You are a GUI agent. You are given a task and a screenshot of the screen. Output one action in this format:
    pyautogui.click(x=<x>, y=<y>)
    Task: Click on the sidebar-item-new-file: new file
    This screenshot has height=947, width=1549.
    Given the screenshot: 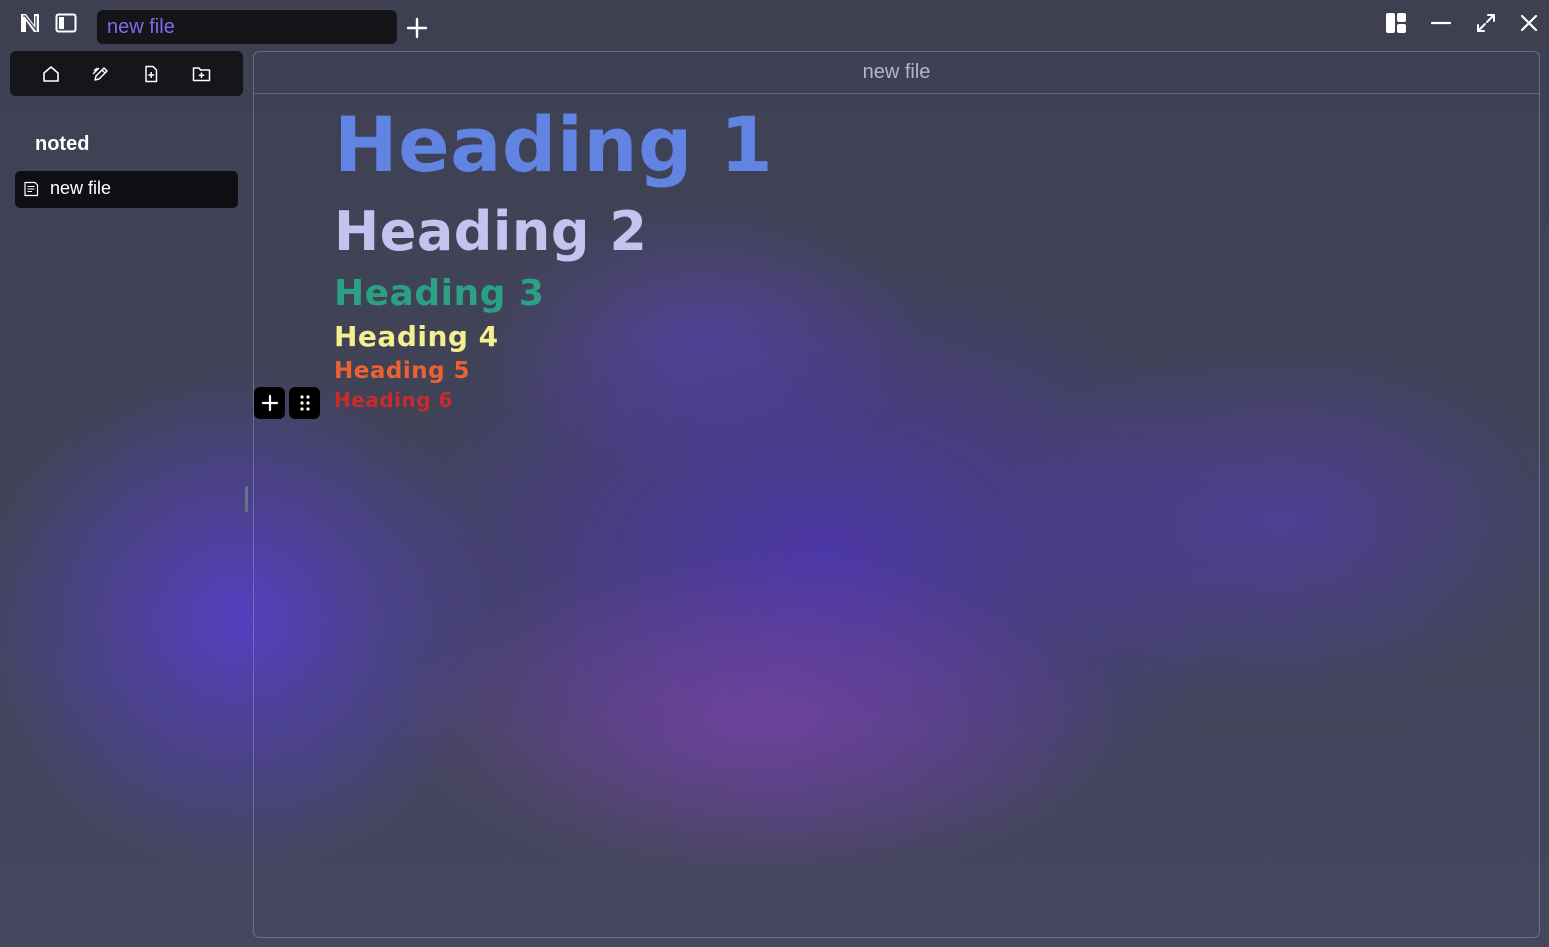 What is the action you would take?
    pyautogui.click(x=126, y=189)
    